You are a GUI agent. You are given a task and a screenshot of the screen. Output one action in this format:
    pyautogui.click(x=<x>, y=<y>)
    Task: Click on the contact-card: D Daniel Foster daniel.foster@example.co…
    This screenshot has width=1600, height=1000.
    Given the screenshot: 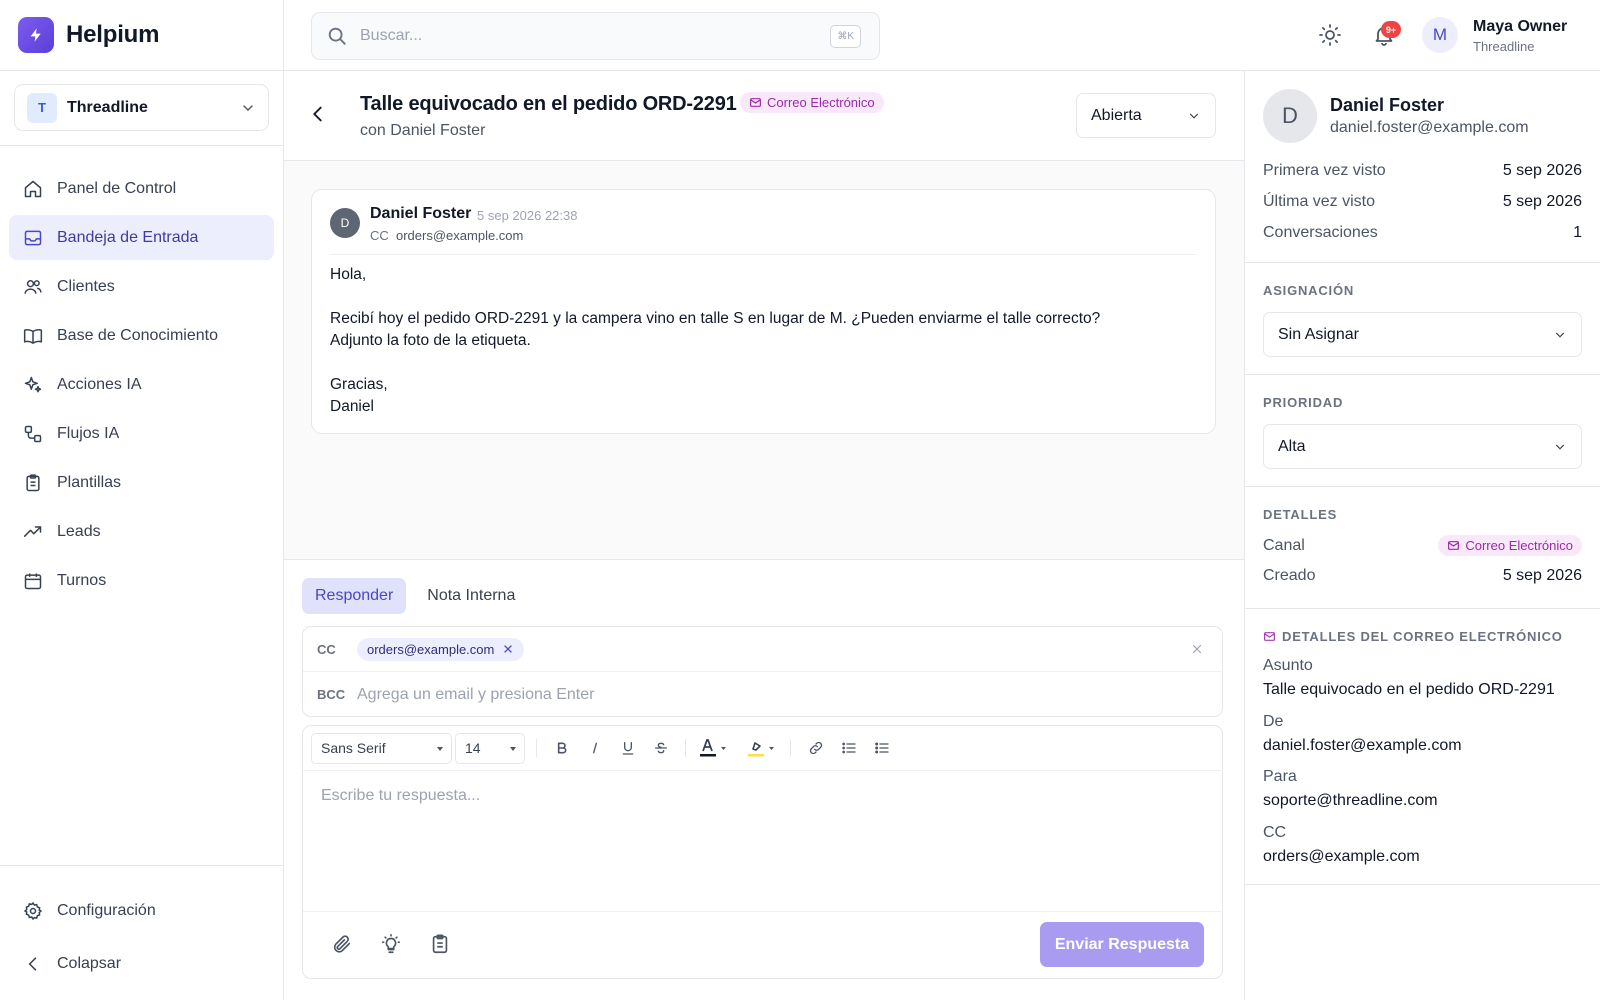 What is the action you would take?
    pyautogui.click(x=1422, y=167)
    